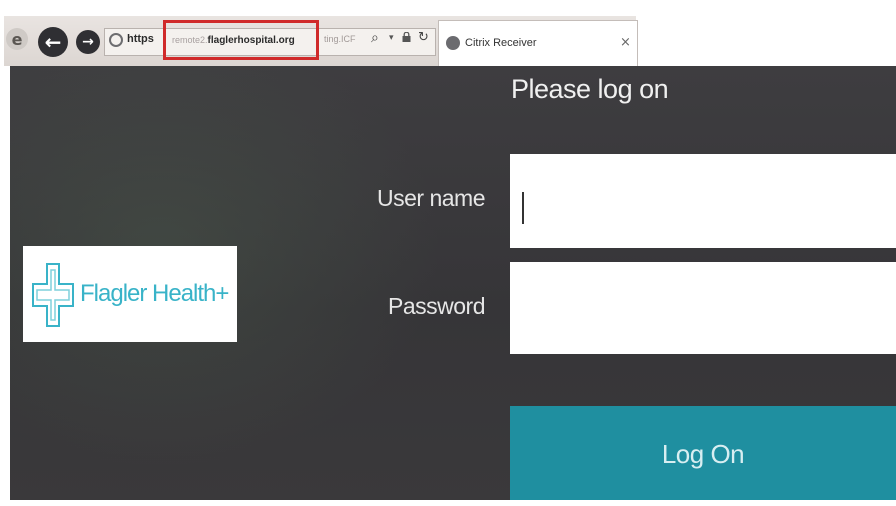 This screenshot has height=506, width=896. I want to click on forward-arrow-icon: →, so click(88, 42).